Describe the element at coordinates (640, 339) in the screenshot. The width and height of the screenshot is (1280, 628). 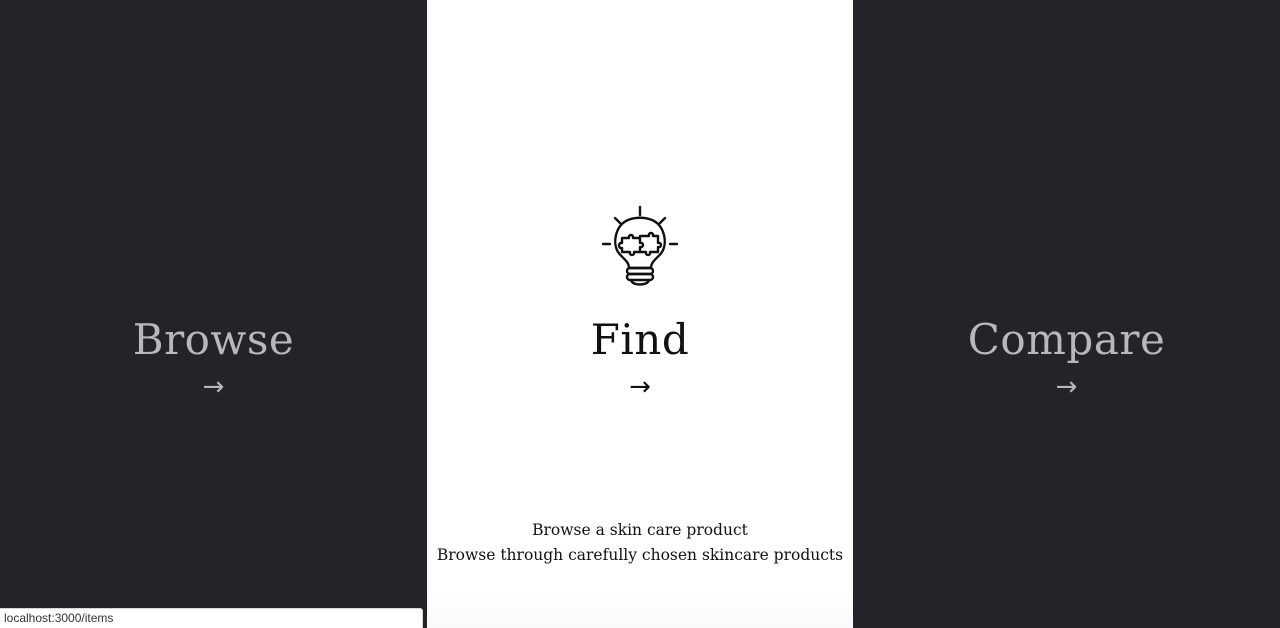
I see `find-title: Find` at that location.